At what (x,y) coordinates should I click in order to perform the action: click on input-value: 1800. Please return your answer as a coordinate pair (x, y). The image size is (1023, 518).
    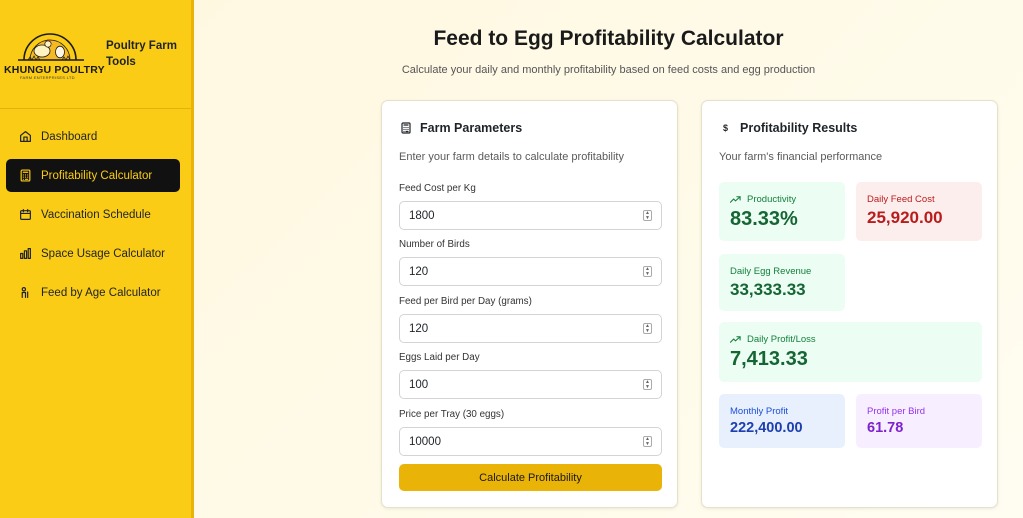
    Looking at the image, I should click on (422, 215).